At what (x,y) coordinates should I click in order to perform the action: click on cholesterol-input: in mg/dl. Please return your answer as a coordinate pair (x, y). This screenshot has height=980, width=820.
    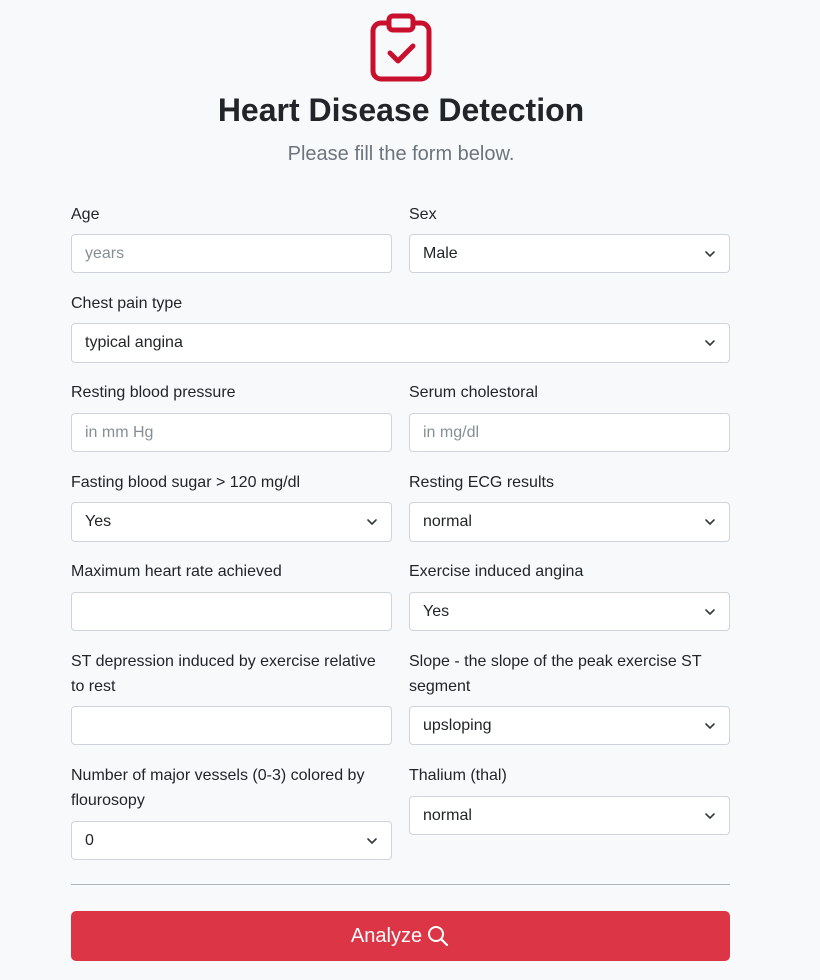
    Looking at the image, I should click on (569, 432).